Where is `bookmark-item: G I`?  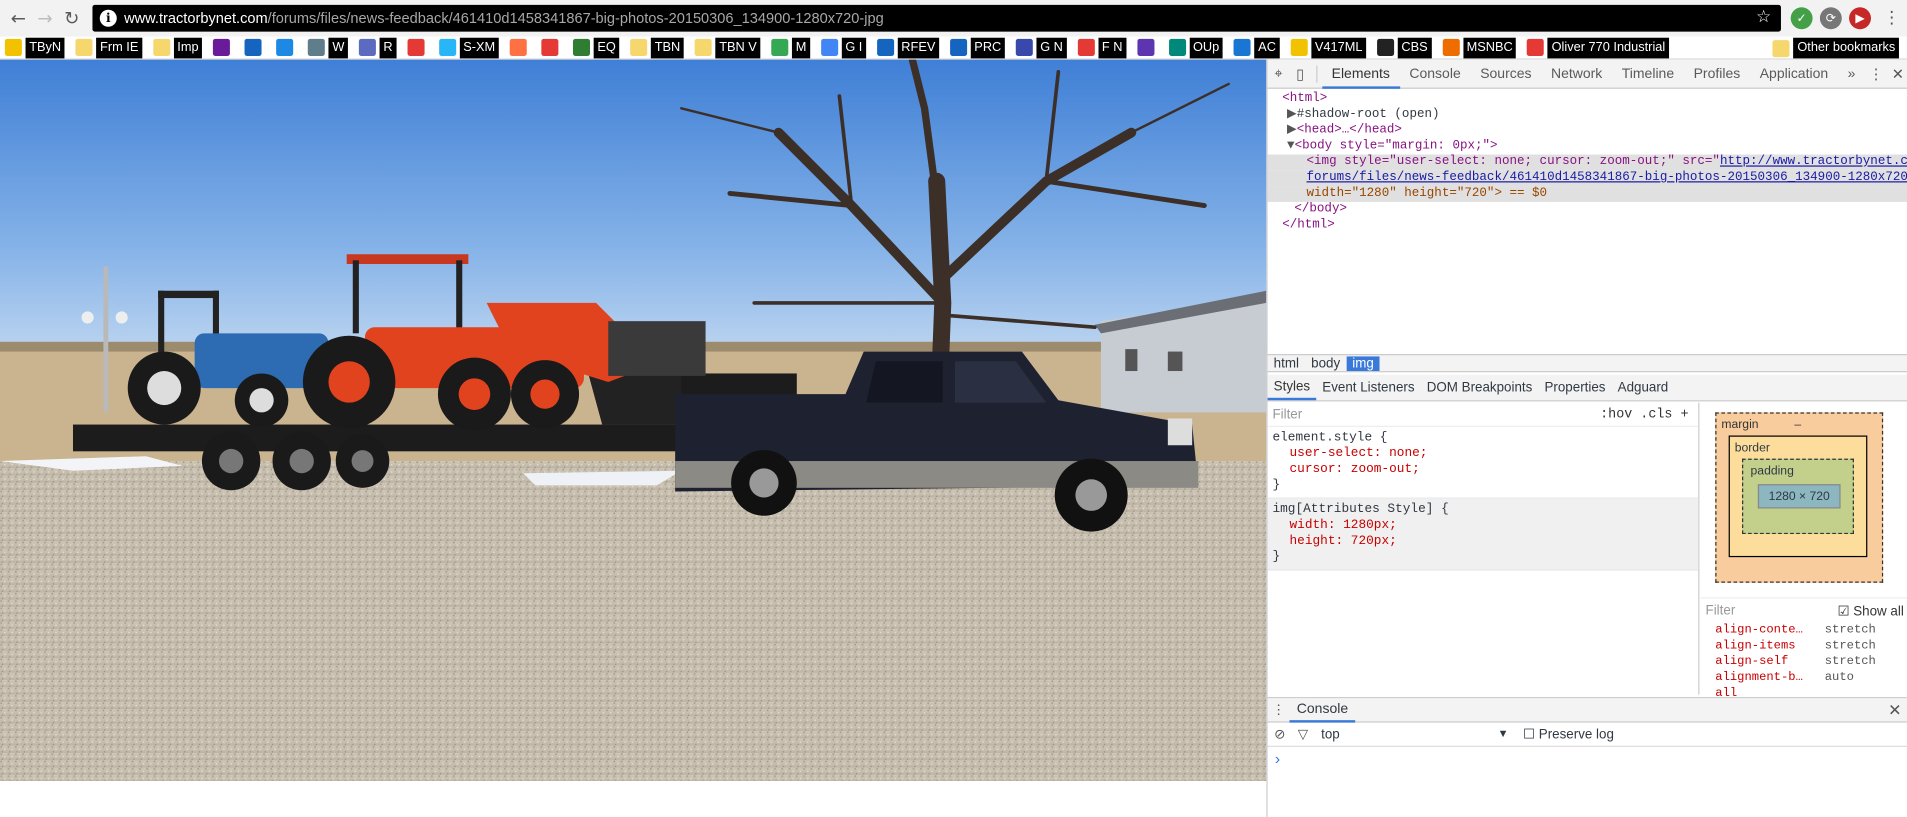 bookmark-item: G I is located at coordinates (841, 47).